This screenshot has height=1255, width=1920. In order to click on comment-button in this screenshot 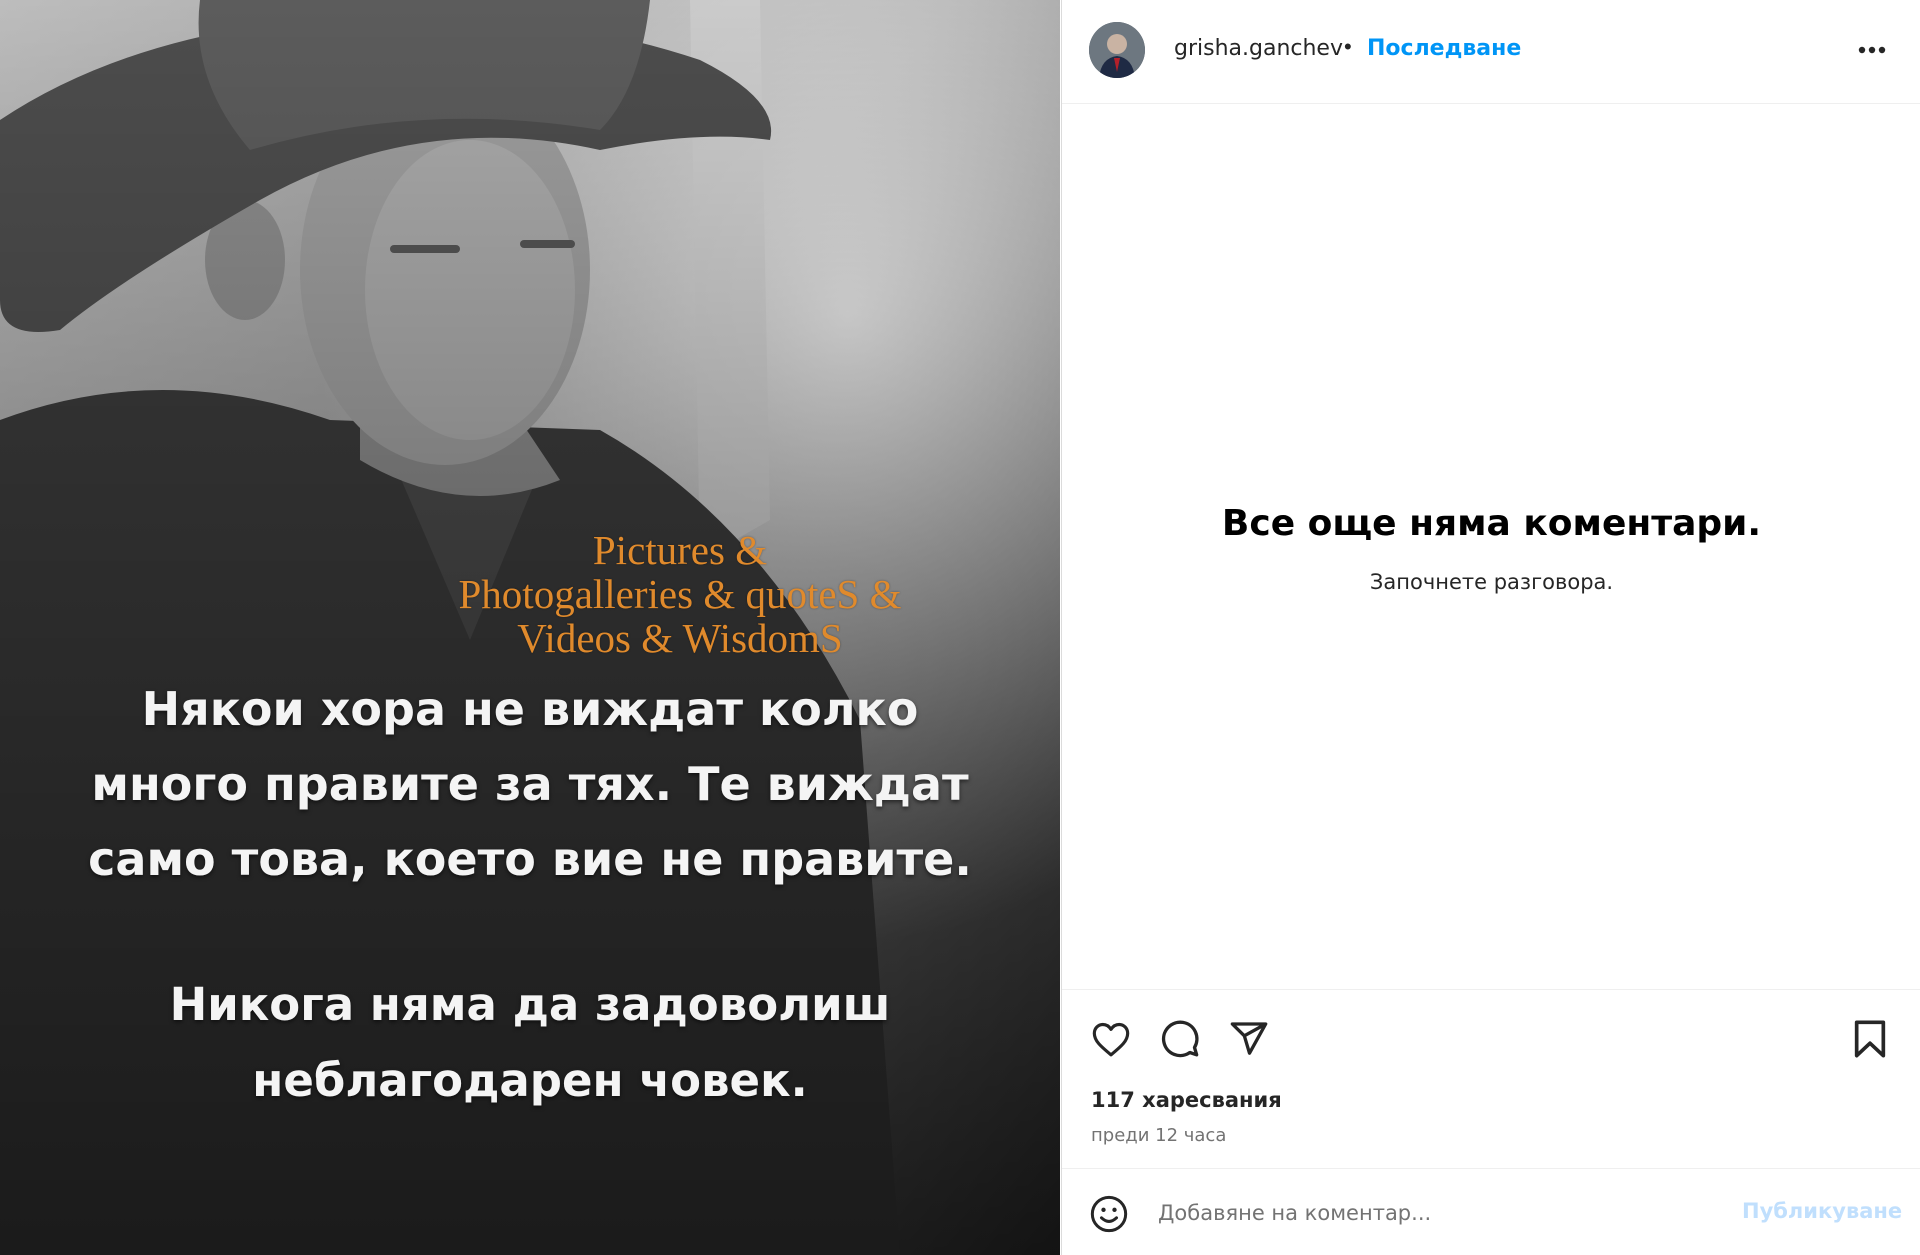, I will do `click(1180, 1039)`.